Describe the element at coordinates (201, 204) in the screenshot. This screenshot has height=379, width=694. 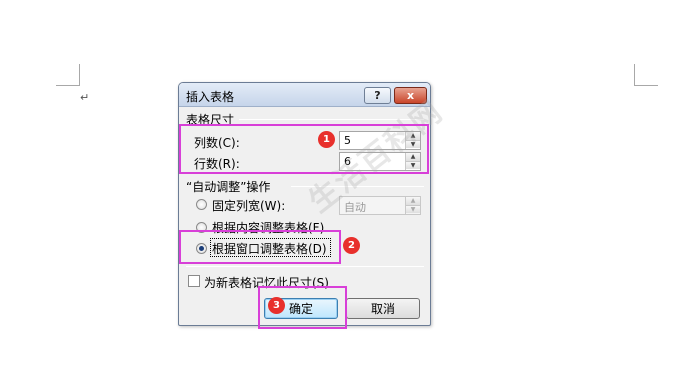
I see `fixed-width-radio` at that location.